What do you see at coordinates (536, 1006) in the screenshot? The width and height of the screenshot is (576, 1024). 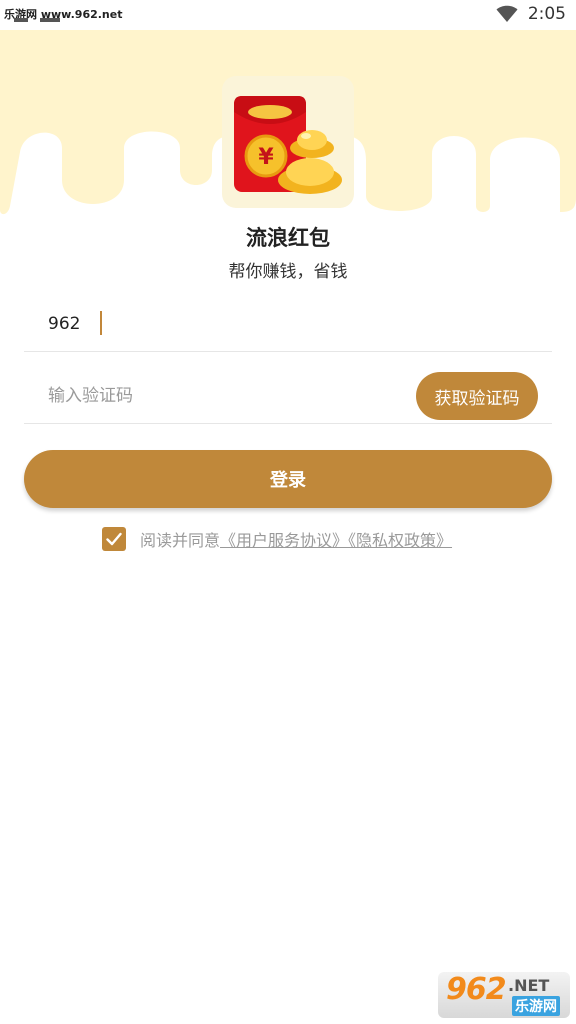 I see `watermark-cn: 乐游网` at bounding box center [536, 1006].